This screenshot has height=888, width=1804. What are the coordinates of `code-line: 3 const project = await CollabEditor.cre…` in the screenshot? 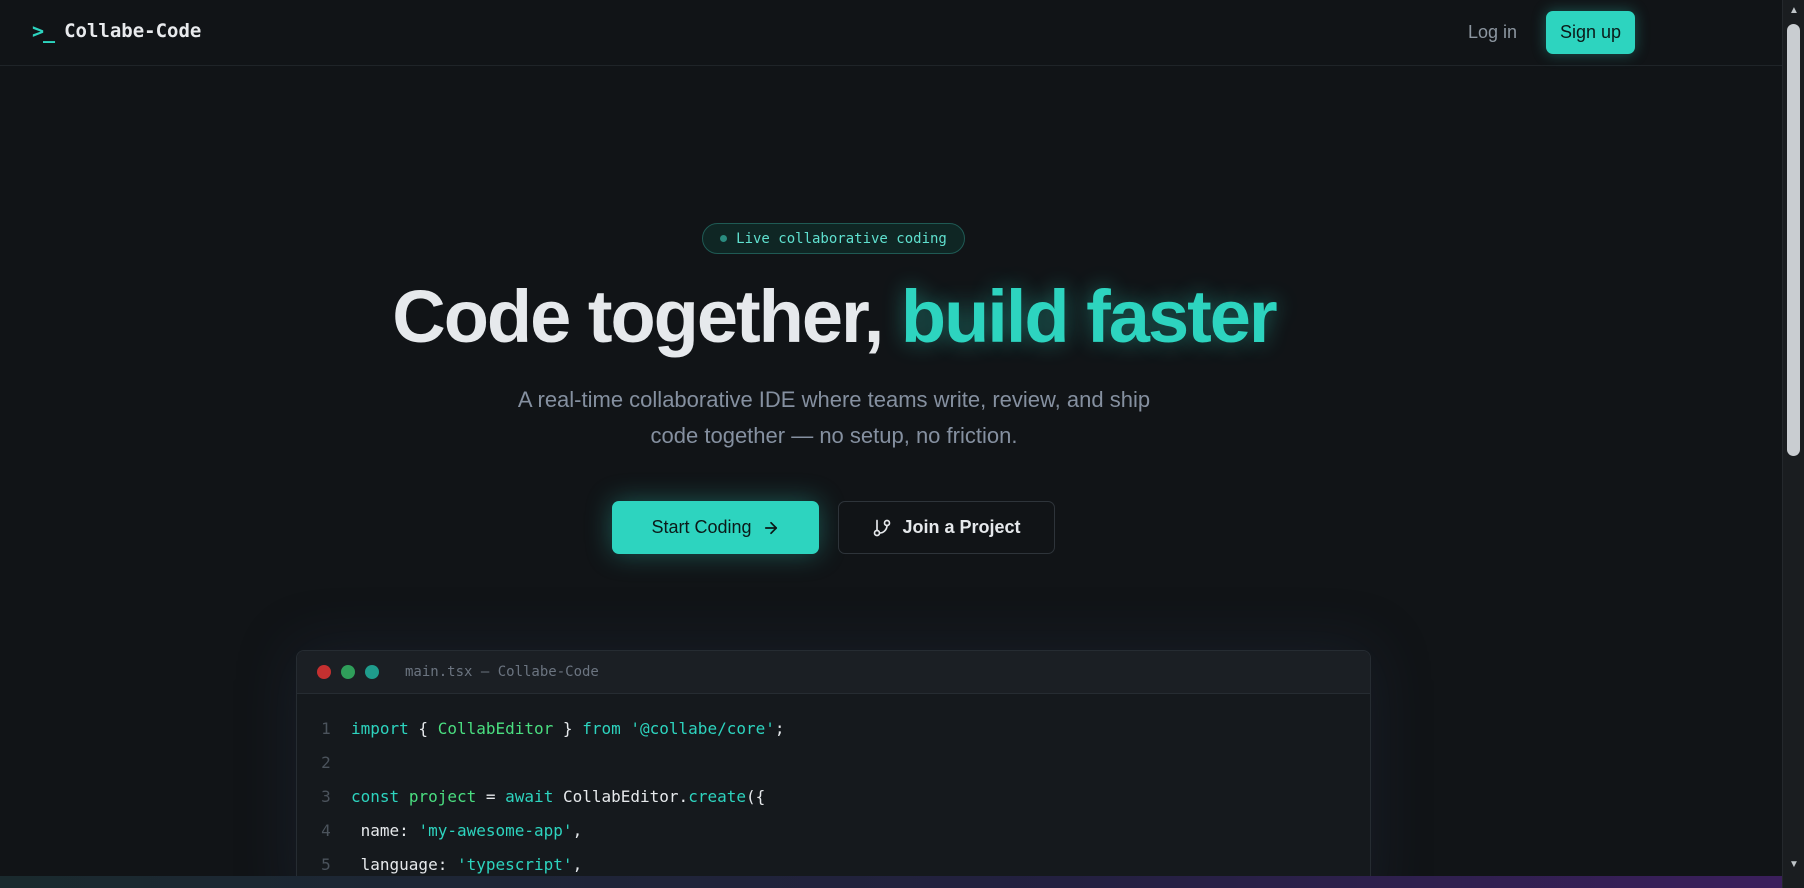 It's located at (833, 796).